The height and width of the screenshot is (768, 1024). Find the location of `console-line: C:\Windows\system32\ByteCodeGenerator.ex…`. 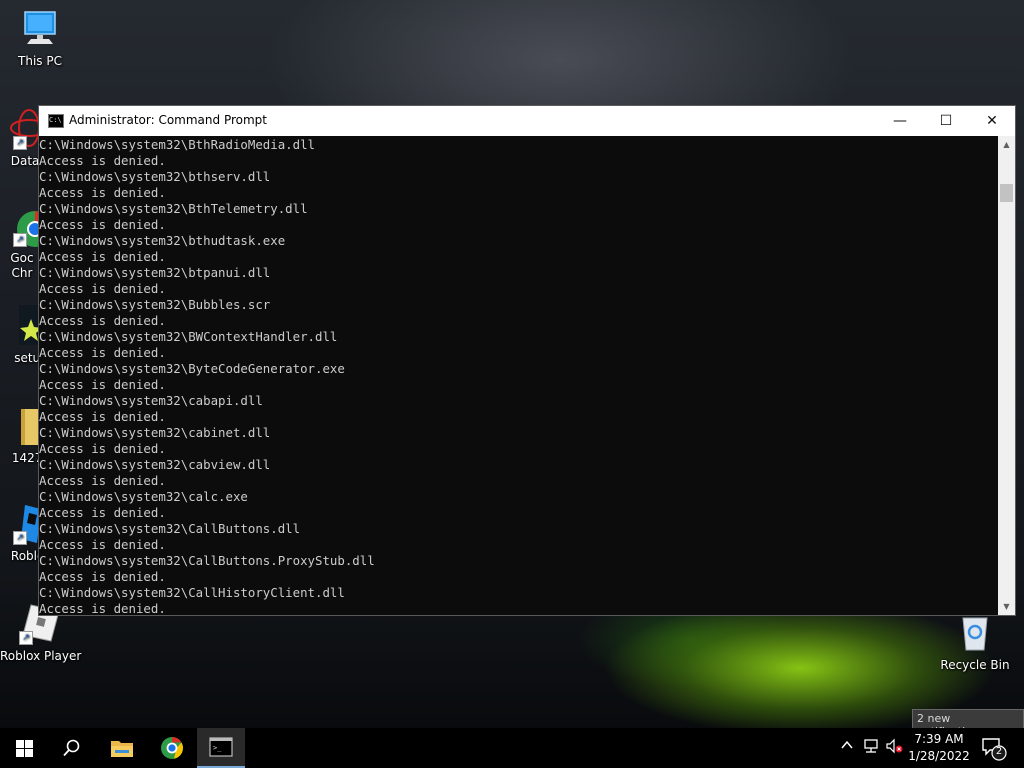

console-line: C:\Windows\system32\ByteCodeGenerator.ex… is located at coordinates (192, 368).